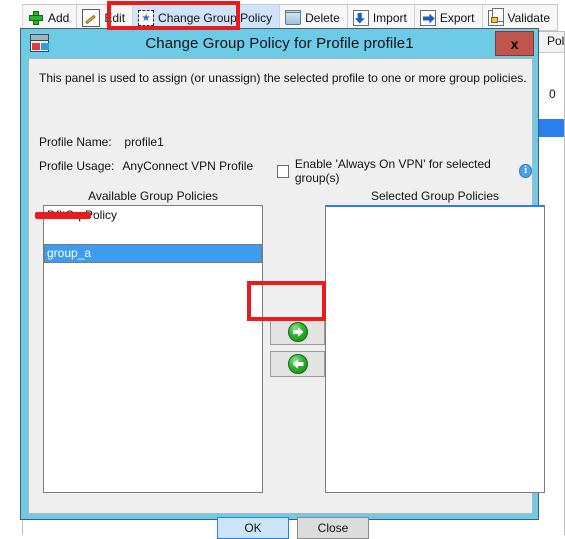  I want to click on profile-name-label: Profile Name:, so click(75, 142).